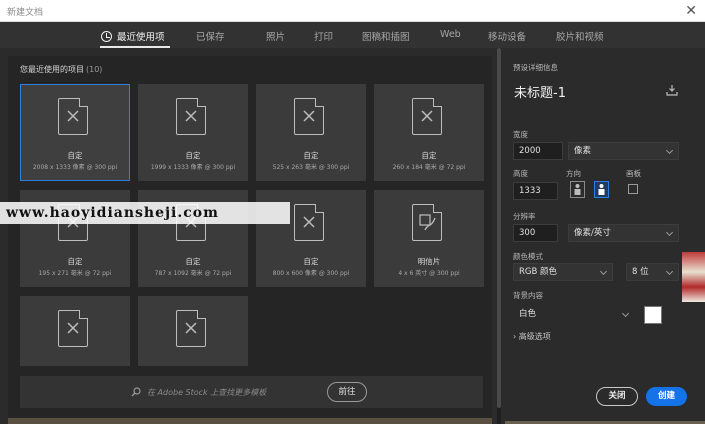 The height and width of the screenshot is (424, 705). I want to click on preset-size: 800 x 600 像素 @ 300 ppi, so click(311, 273).